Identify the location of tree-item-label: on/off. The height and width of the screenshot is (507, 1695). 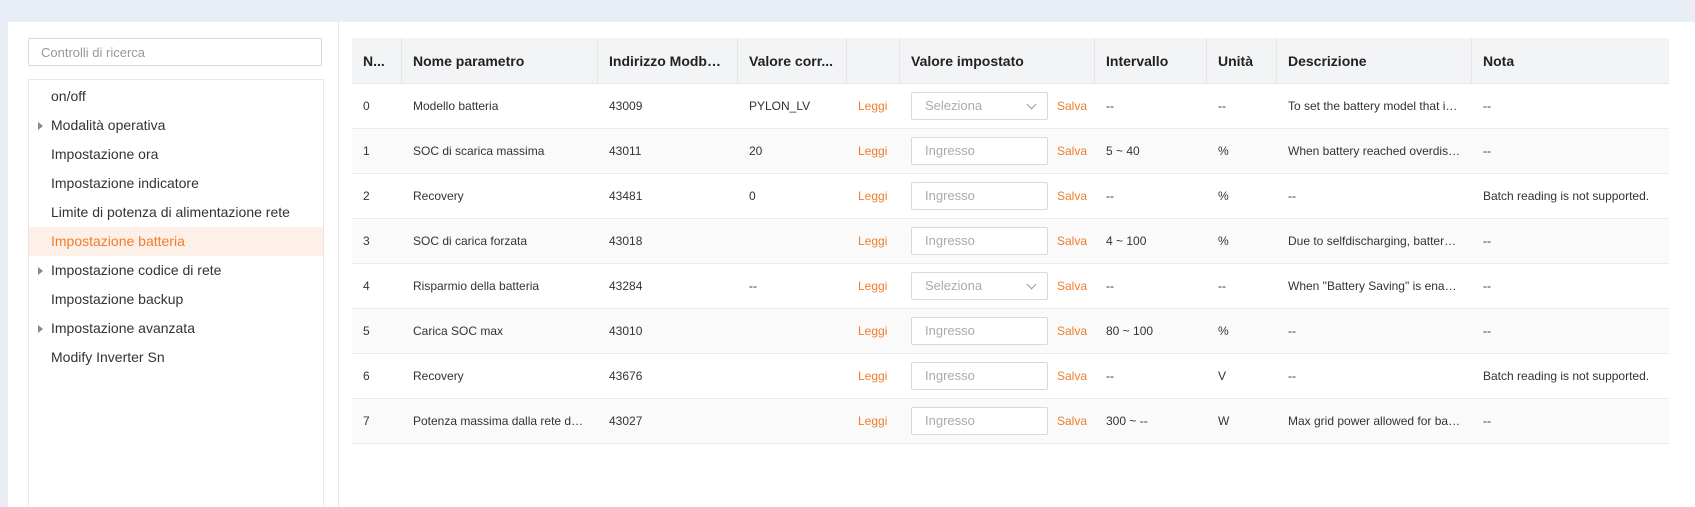
(68, 96).